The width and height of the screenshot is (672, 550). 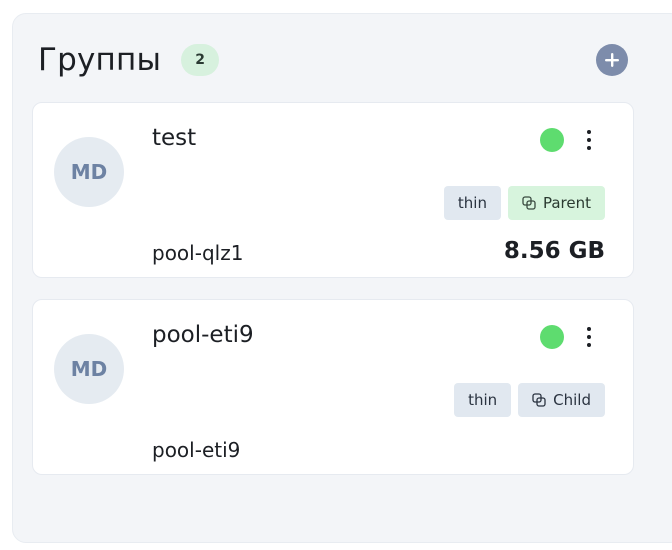 I want to click on pool-name: pool-eti9, so click(x=196, y=450).